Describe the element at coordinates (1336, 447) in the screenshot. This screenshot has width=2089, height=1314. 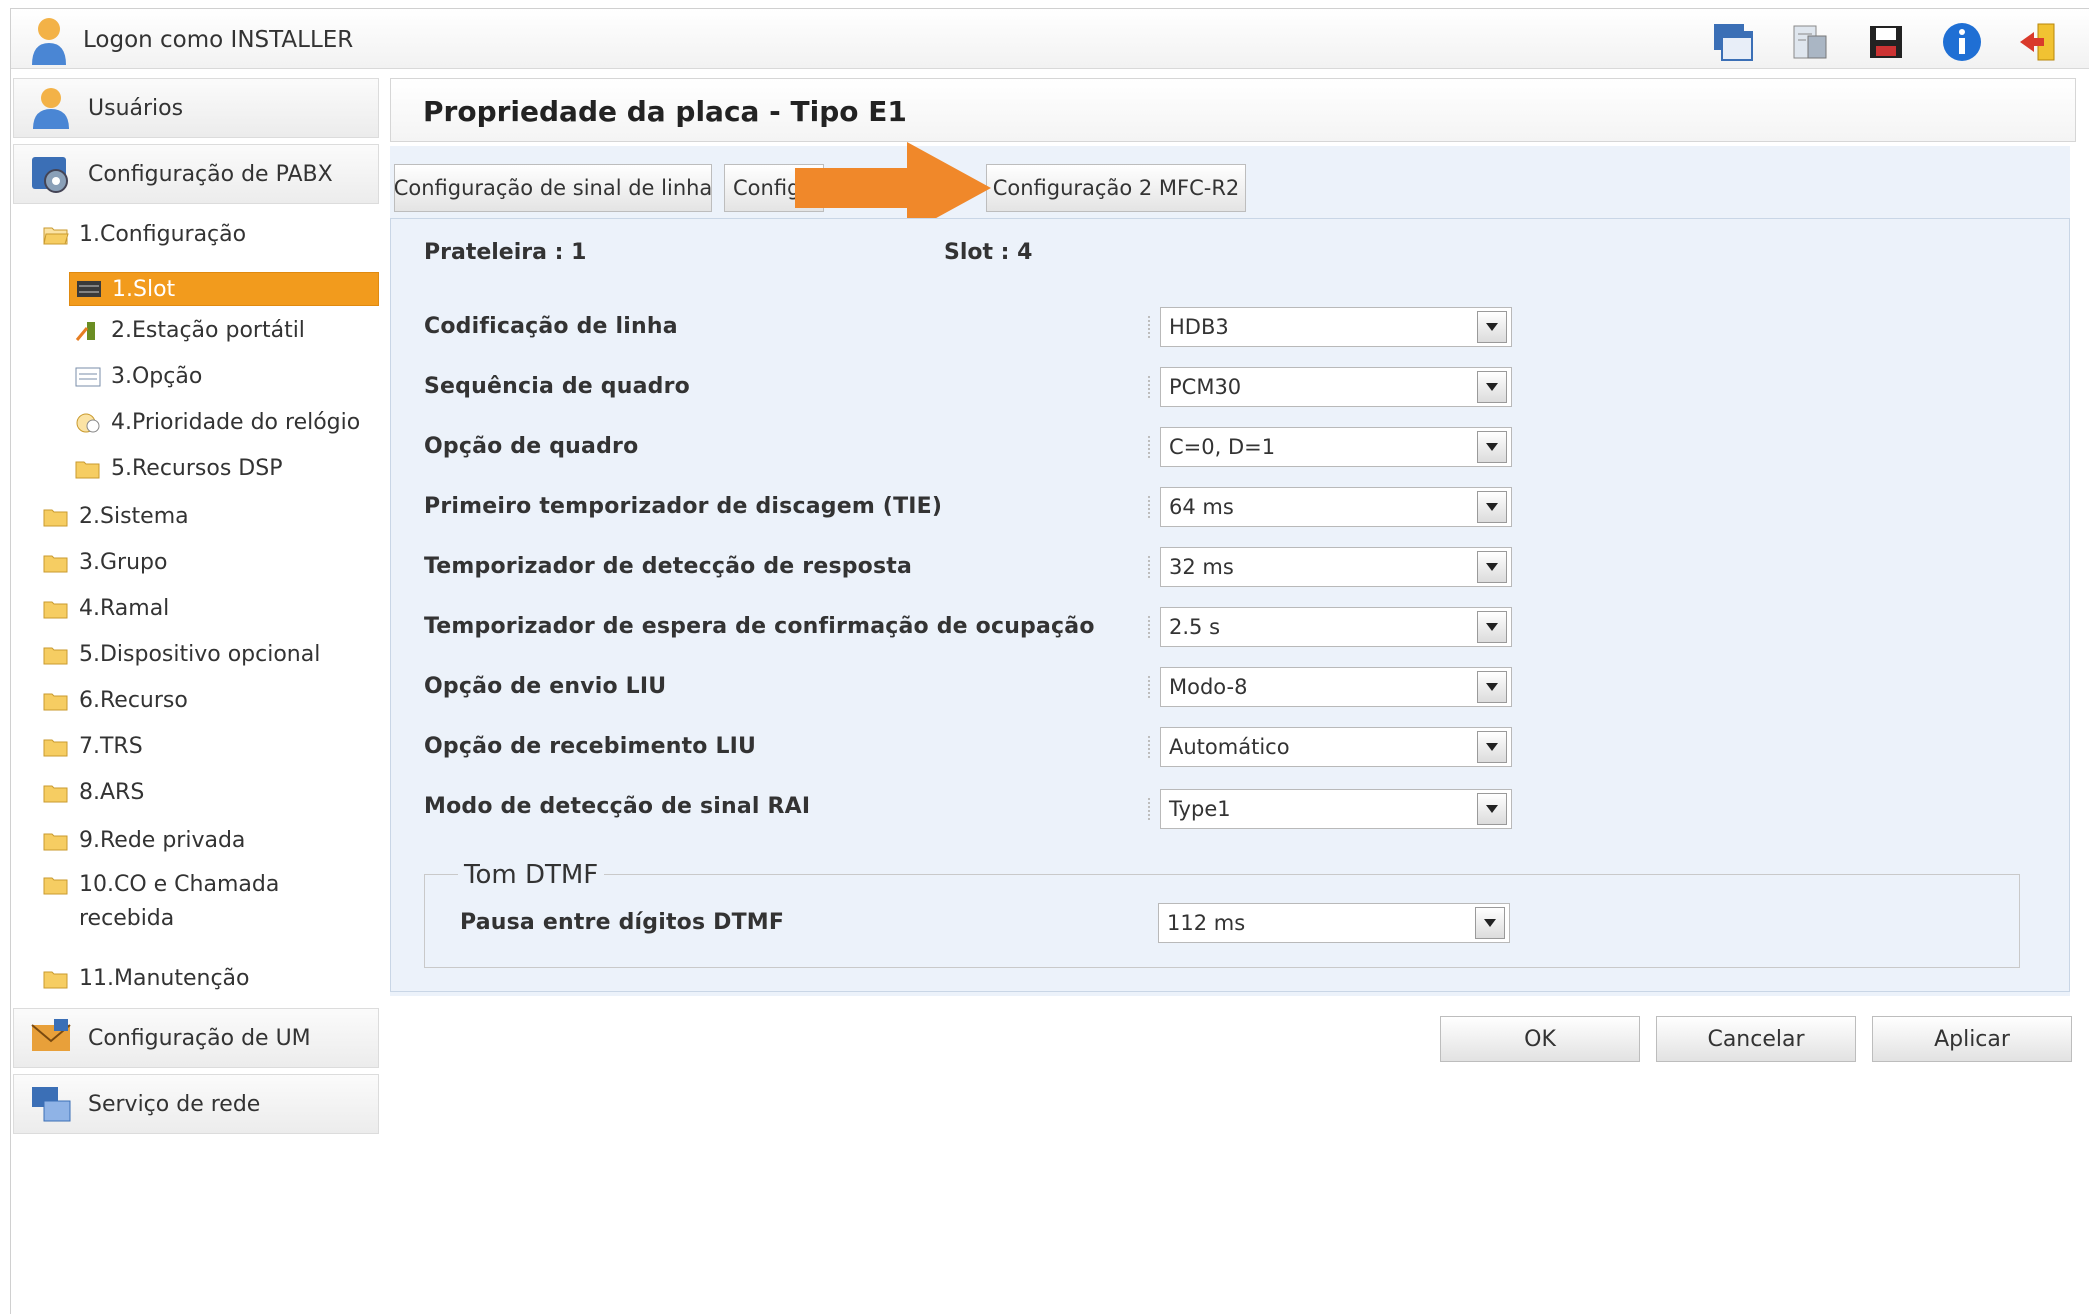
I see `frame-option-select: C=0, D=1` at that location.